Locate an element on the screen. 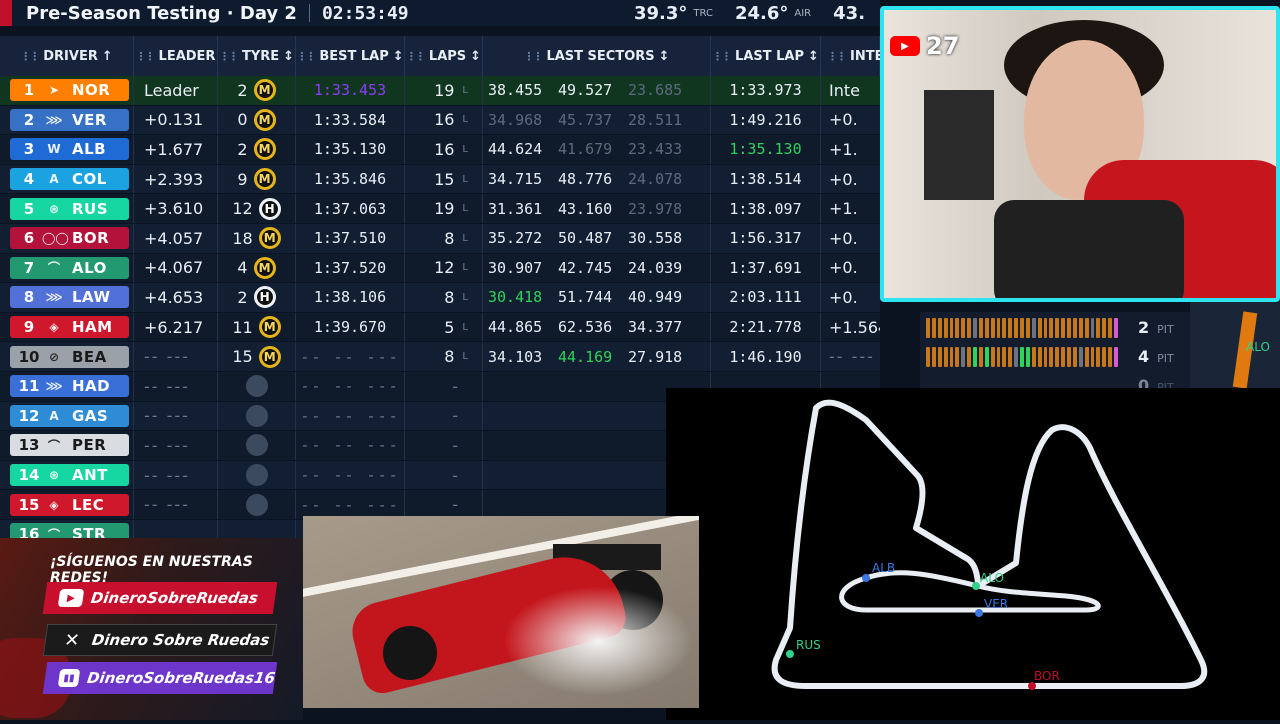  x-link: ✕ Dinero Sobre Ruedas is located at coordinates (160, 640).